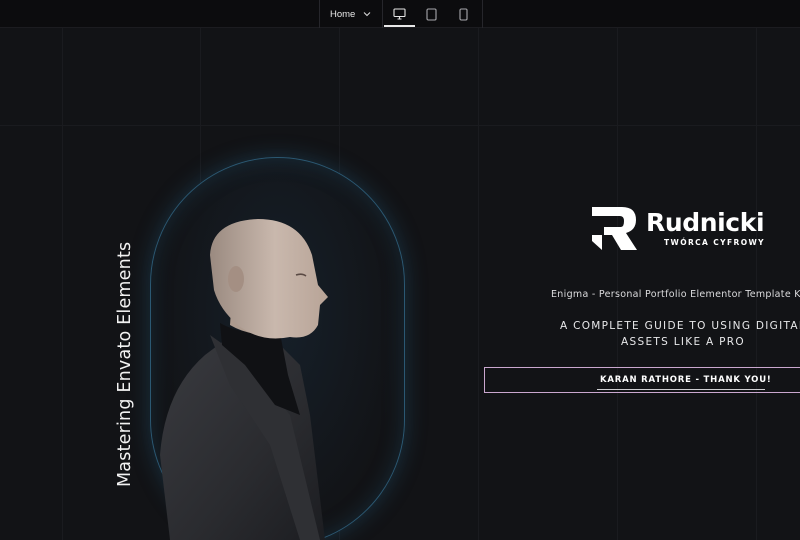 Image resolution: width=800 pixels, height=540 pixels. Describe the element at coordinates (683, 342) in the screenshot. I see `guide-line: ASSETS LIKE A PRO` at that location.